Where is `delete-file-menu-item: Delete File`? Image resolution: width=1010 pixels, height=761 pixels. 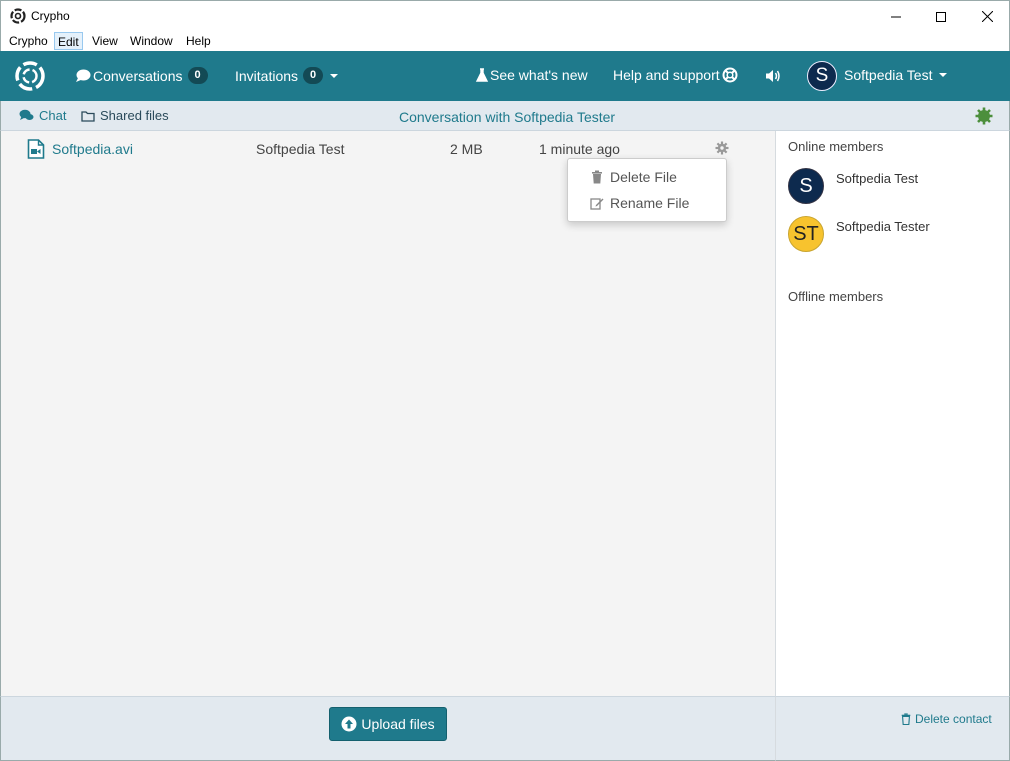 delete-file-menu-item: Delete File is located at coordinates (633, 177).